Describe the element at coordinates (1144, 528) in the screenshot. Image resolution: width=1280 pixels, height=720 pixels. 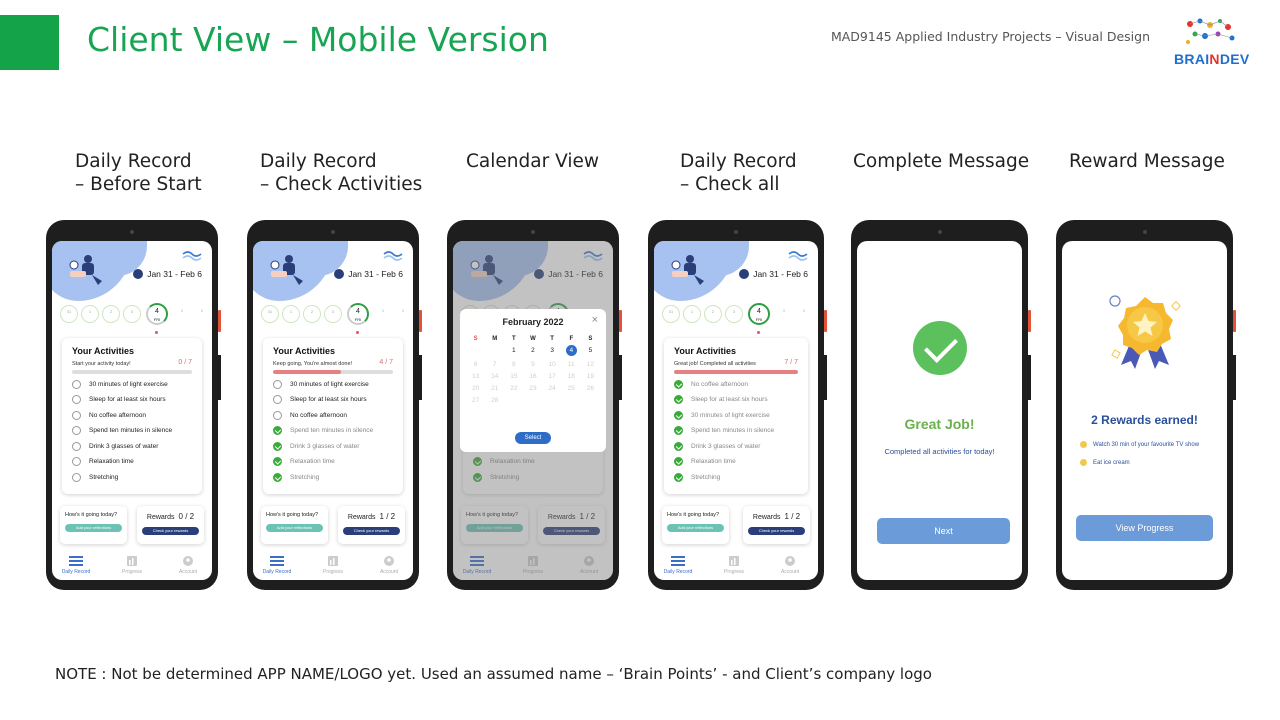
I see `view-progress-button: View Progress` at that location.